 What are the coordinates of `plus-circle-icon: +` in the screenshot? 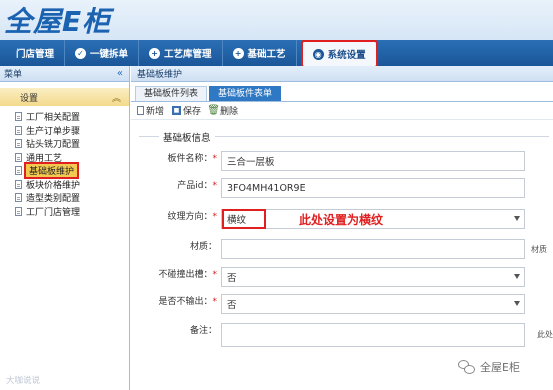 It's located at (238, 53).